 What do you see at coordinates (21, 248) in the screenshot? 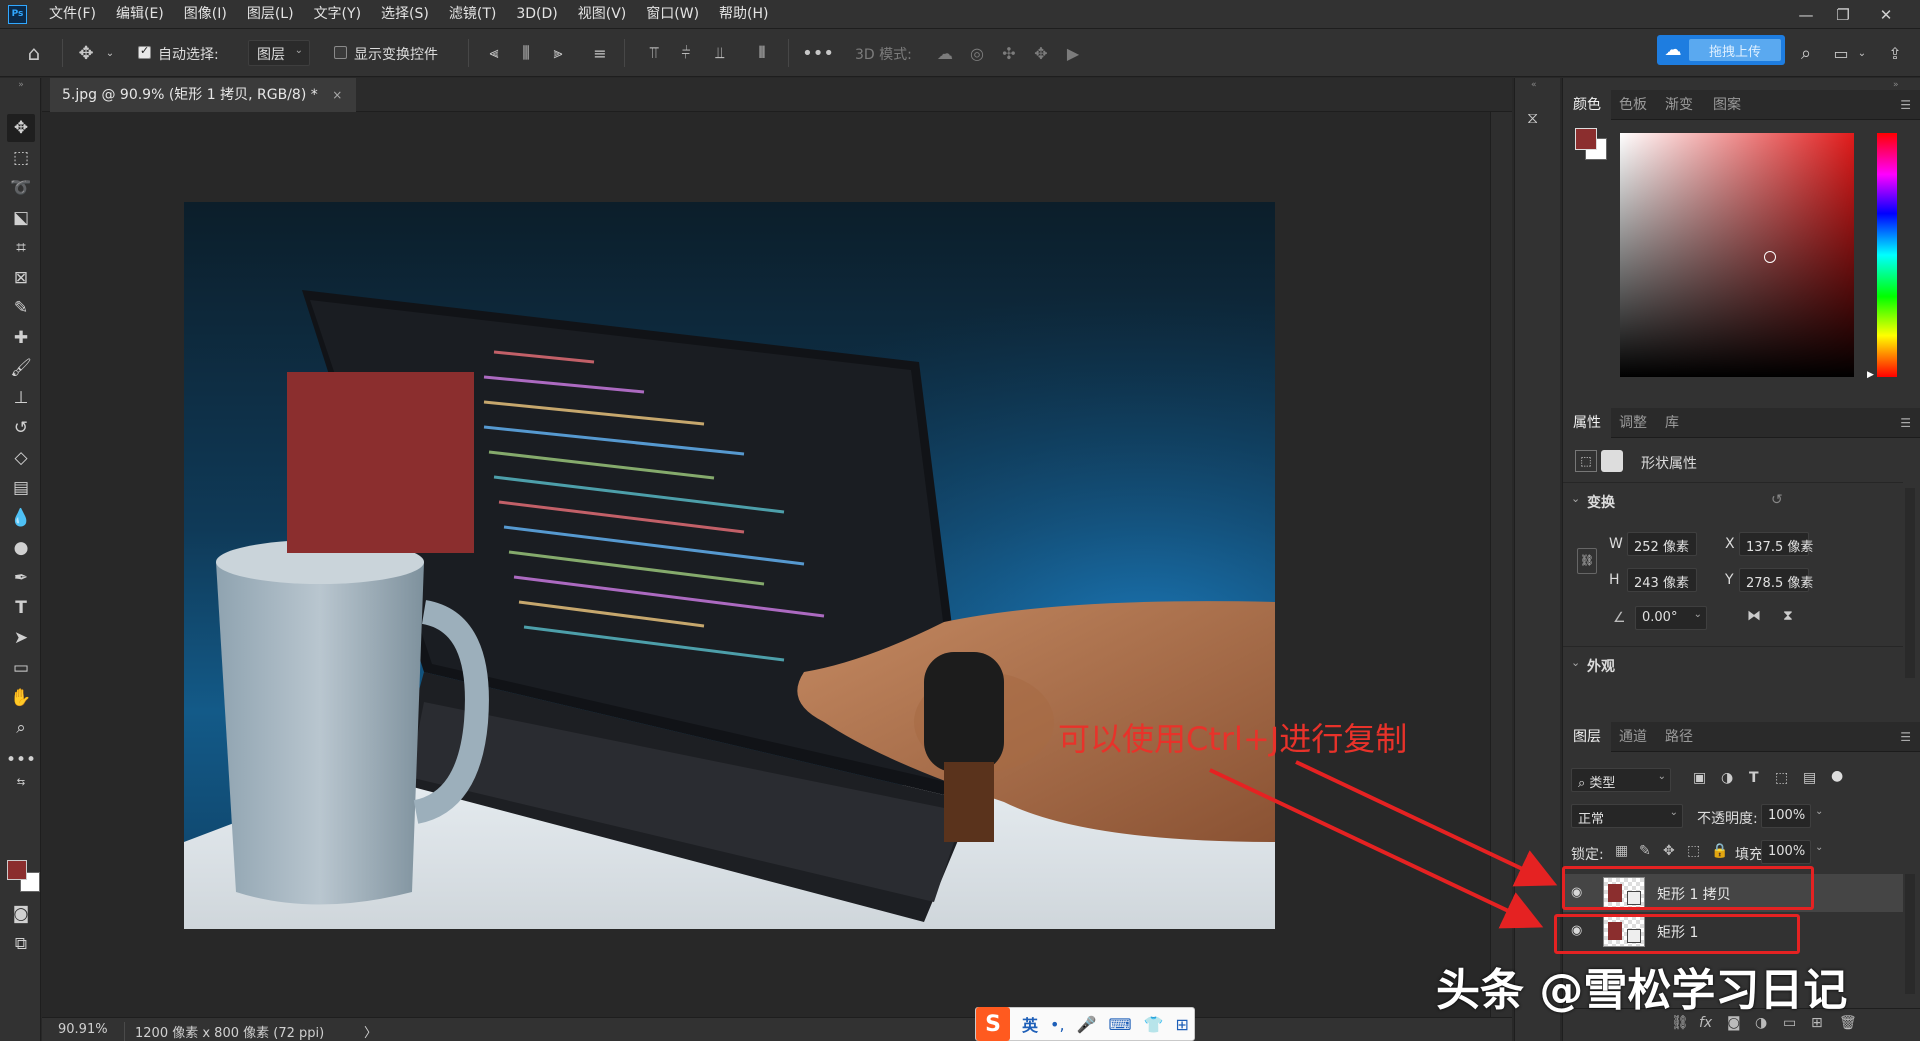
I see `crop-tool-icon: ⌗` at bounding box center [21, 248].